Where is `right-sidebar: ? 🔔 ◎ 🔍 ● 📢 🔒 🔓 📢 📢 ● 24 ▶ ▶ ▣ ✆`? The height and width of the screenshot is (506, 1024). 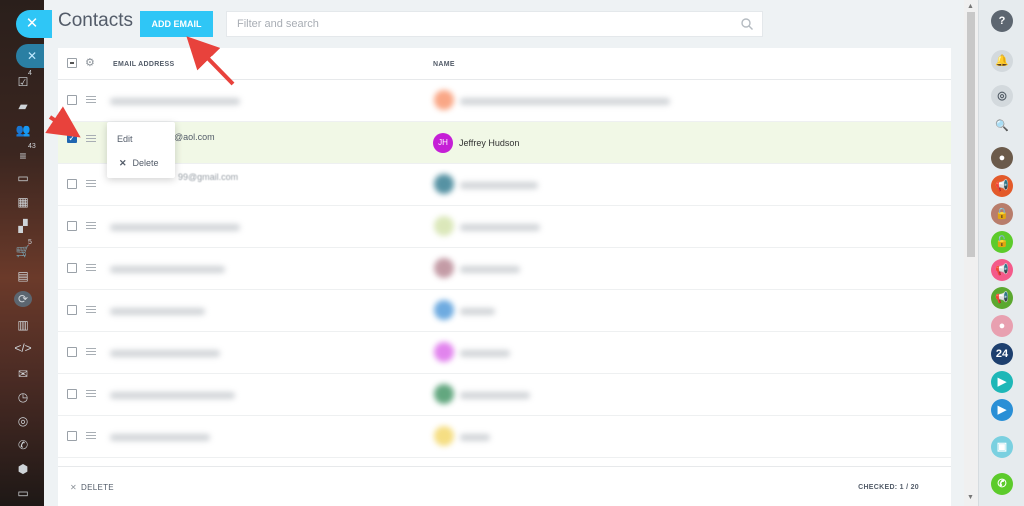 right-sidebar: ? 🔔 ◎ 🔍 ● 📢 🔒 🔓 📢 📢 ● 24 ▶ ▶ ▣ ✆ is located at coordinates (1001, 253).